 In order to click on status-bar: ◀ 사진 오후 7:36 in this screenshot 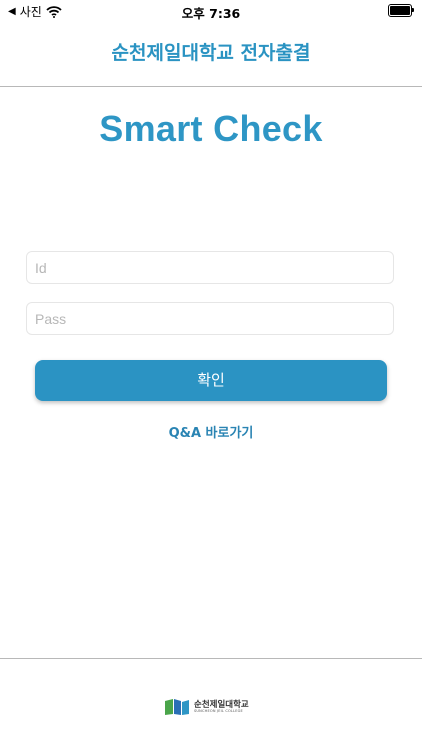, I will do `click(211, 11)`.